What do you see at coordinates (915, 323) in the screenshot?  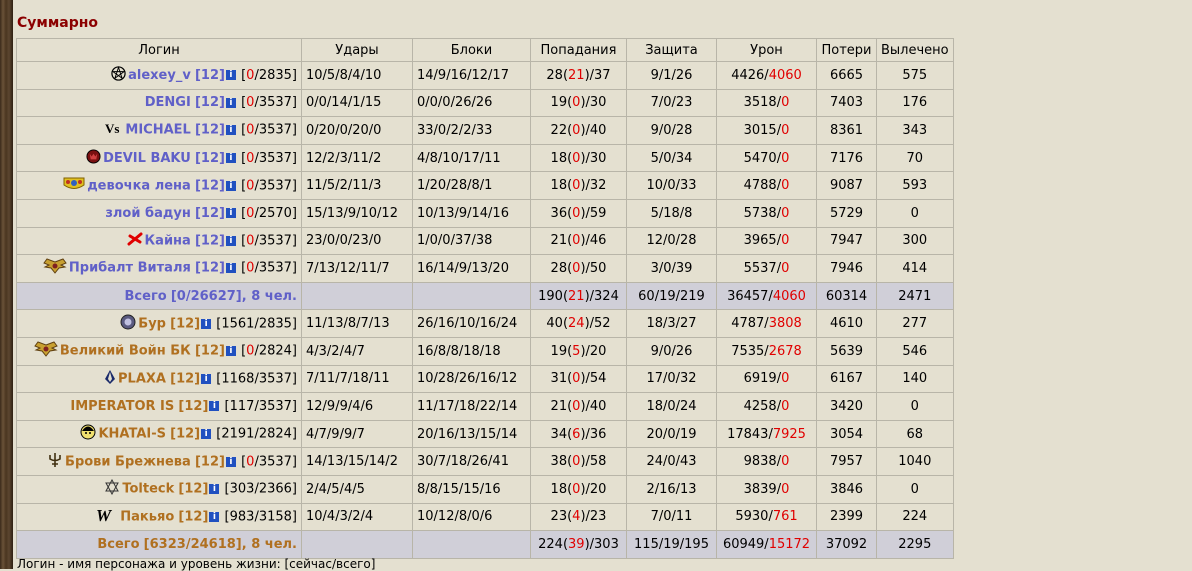 I see `vylecheno-cell: 277` at bounding box center [915, 323].